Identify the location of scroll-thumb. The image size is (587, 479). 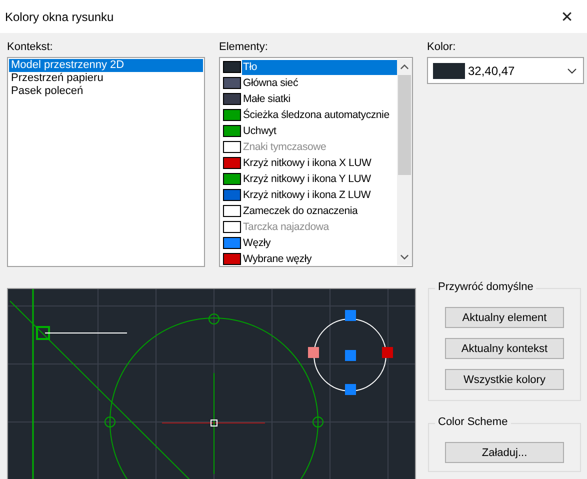
(404, 125).